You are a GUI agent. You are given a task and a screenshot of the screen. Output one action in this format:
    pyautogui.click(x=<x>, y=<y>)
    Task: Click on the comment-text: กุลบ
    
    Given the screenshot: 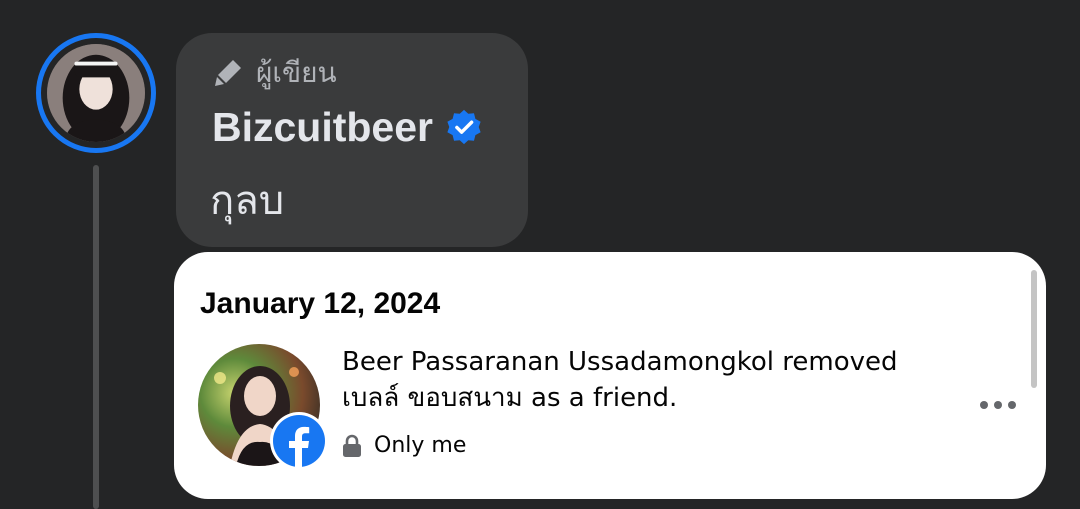 What is the action you would take?
    pyautogui.click(x=247, y=201)
    